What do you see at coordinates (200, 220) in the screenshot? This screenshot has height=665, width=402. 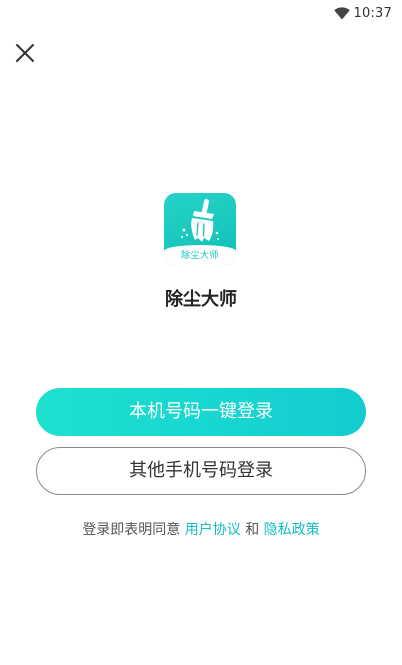 I see `broom-icon` at bounding box center [200, 220].